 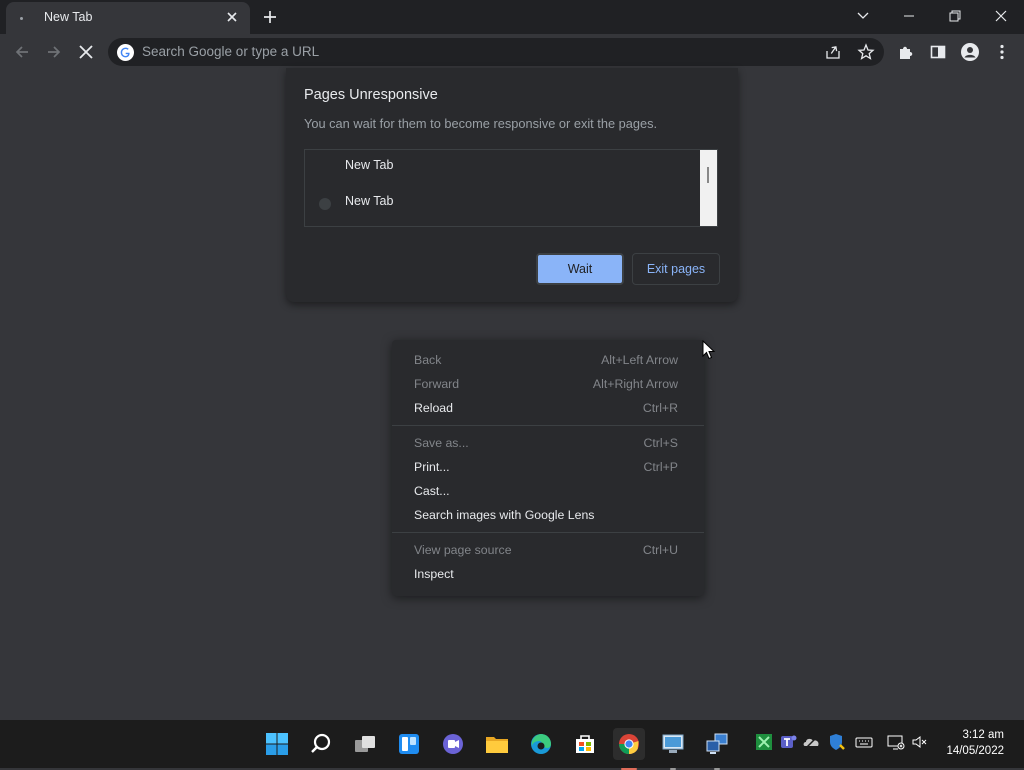 What do you see at coordinates (708, 188) in the screenshot?
I see `list-scrollbar` at bounding box center [708, 188].